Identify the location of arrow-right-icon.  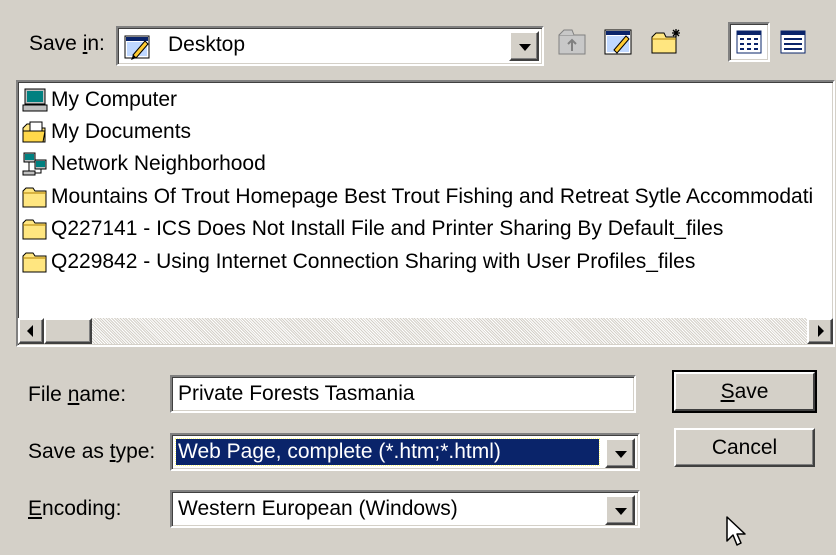
(821, 331).